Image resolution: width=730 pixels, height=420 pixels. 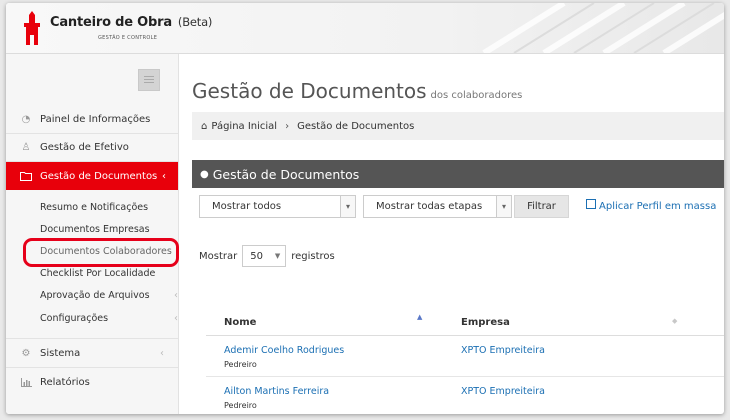 I want to click on page-title-text: Gestão de Documentos, so click(x=309, y=91).